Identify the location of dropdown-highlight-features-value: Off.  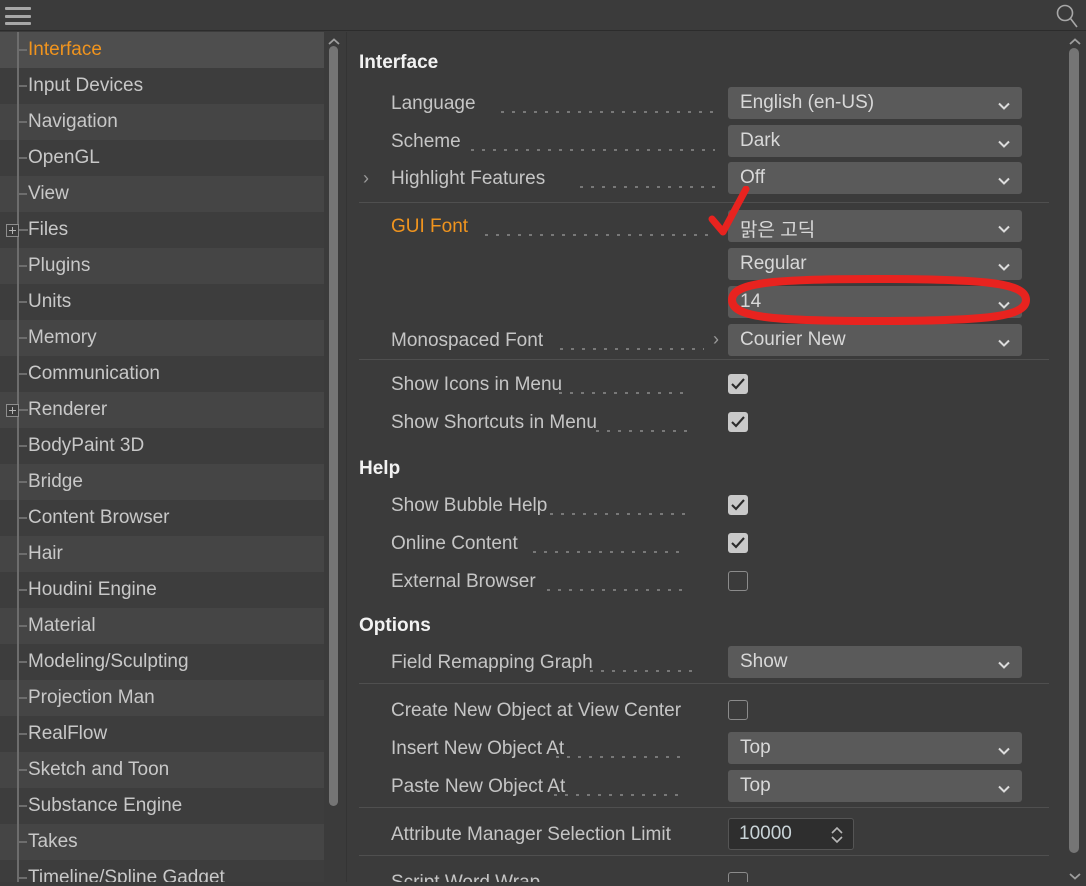
(752, 177).